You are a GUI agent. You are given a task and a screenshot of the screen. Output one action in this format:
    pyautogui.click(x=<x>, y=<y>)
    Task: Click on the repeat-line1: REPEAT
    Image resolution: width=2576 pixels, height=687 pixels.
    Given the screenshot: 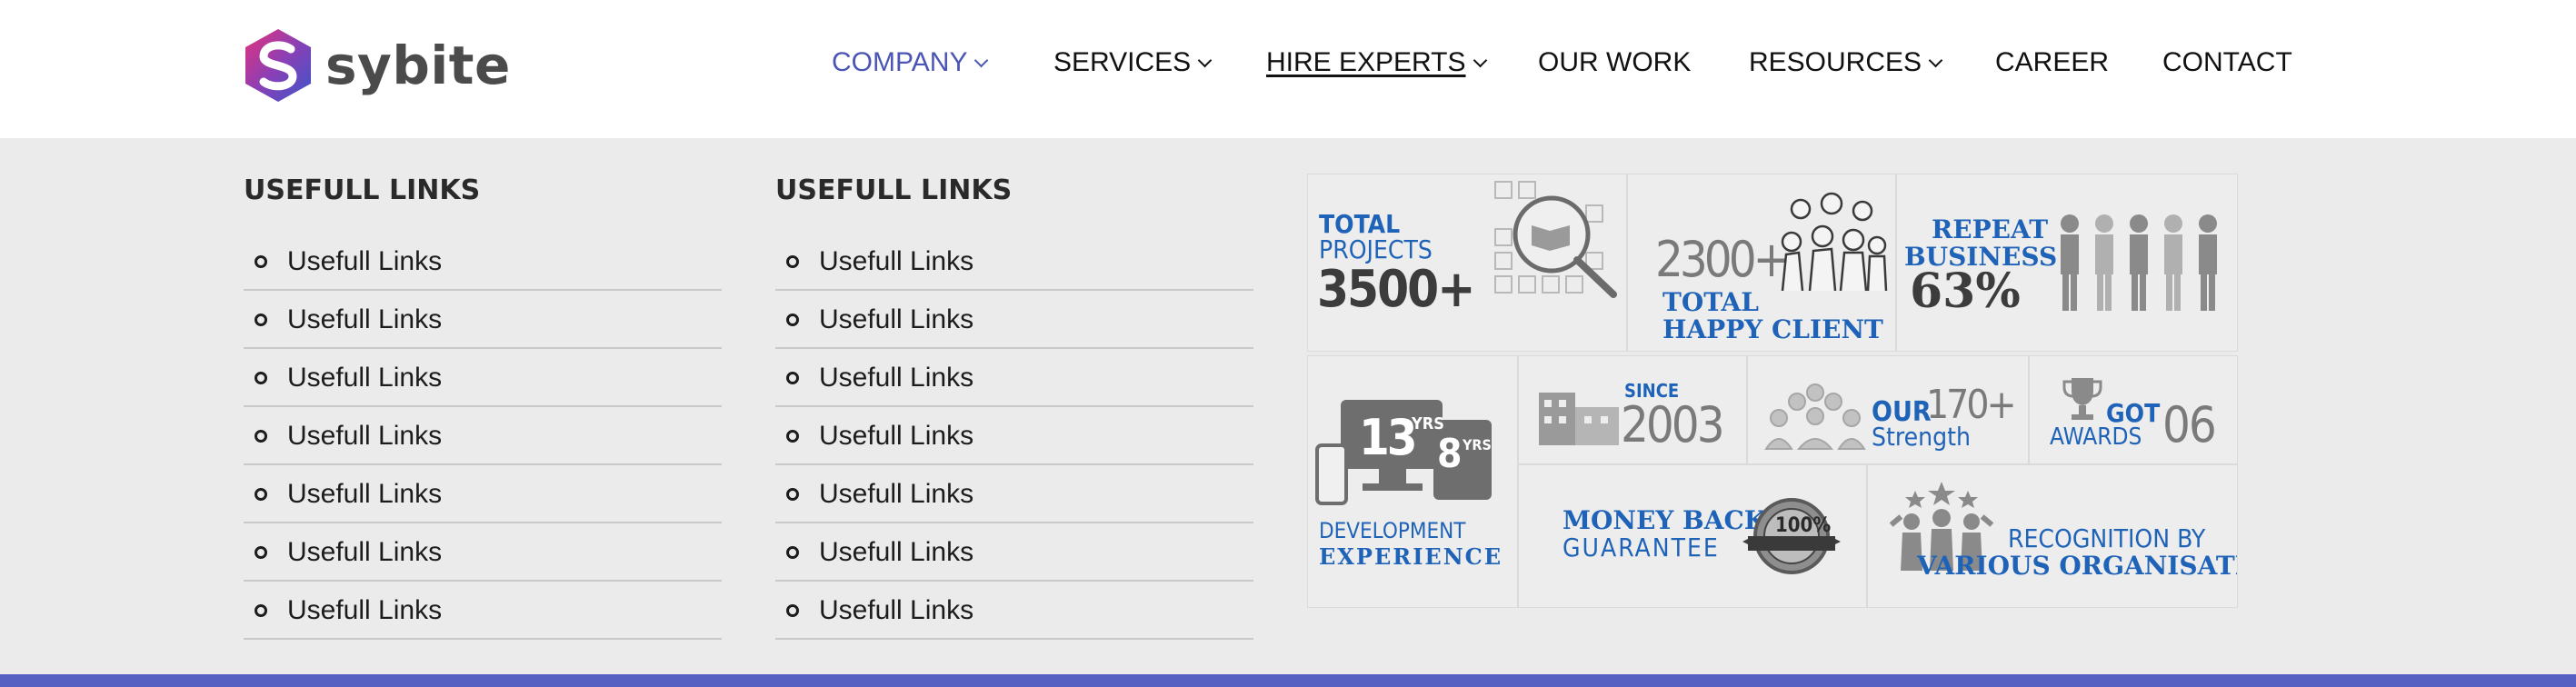 What is the action you would take?
    pyautogui.click(x=1991, y=229)
    